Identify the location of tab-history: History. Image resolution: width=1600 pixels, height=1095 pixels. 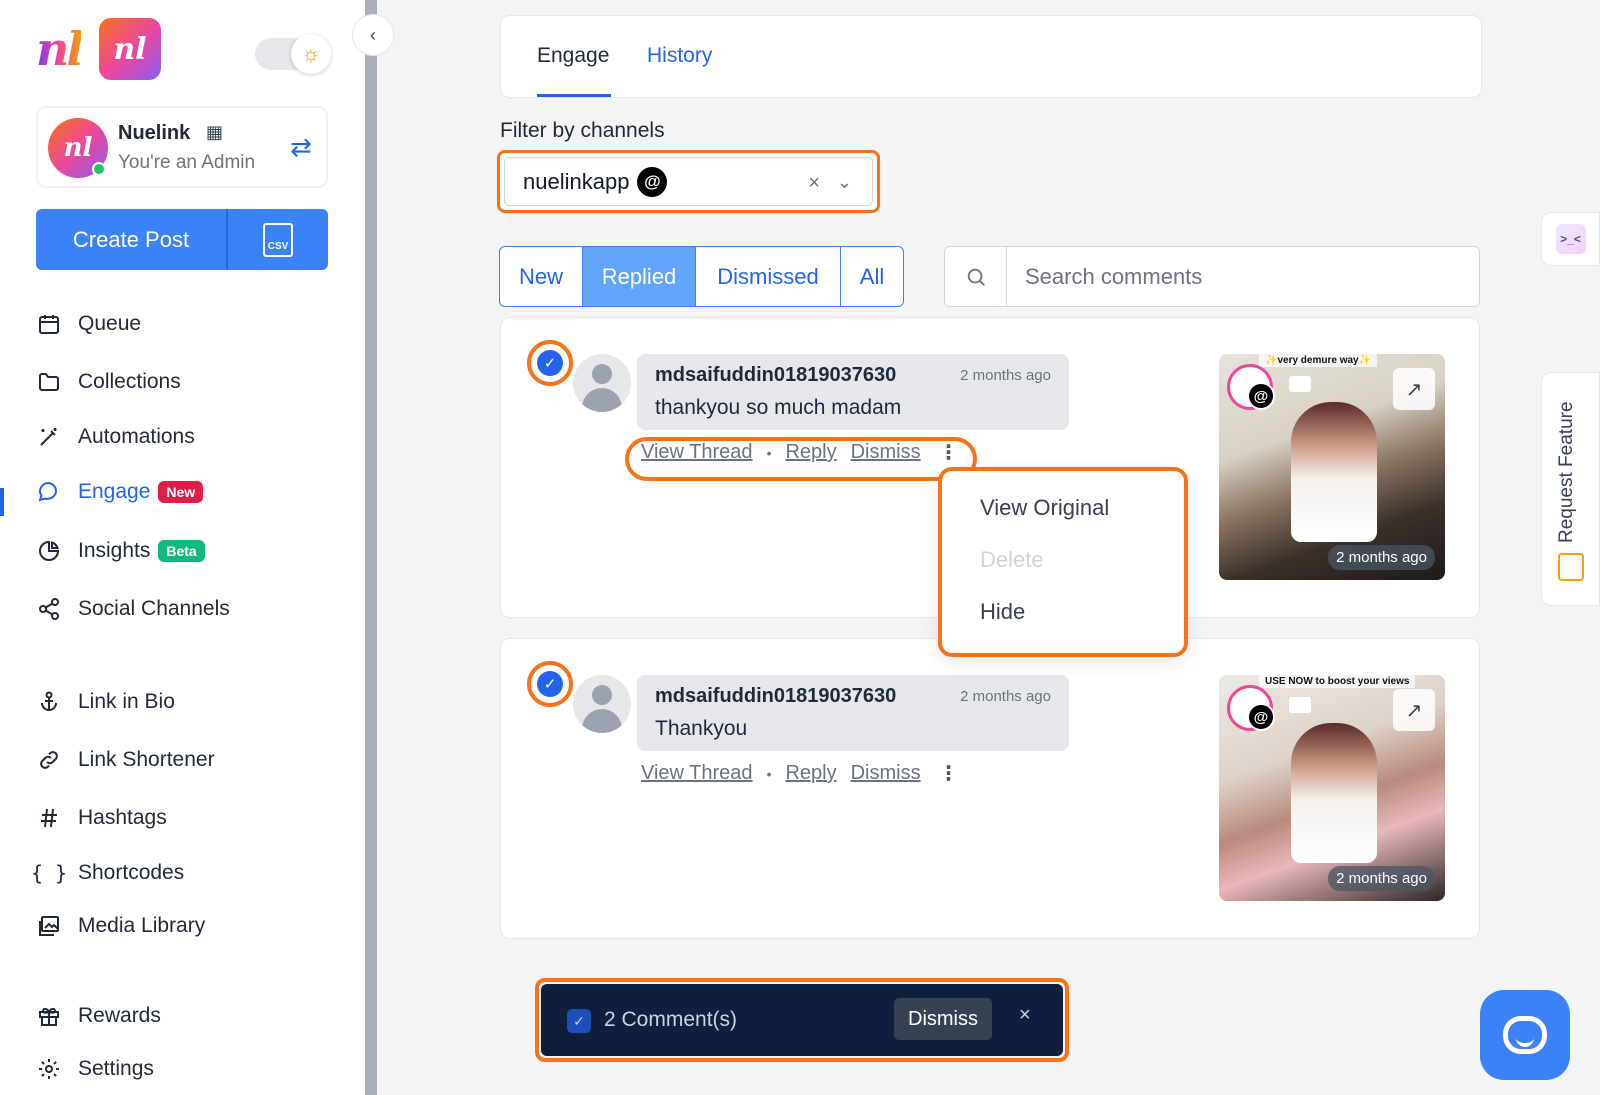
(679, 56).